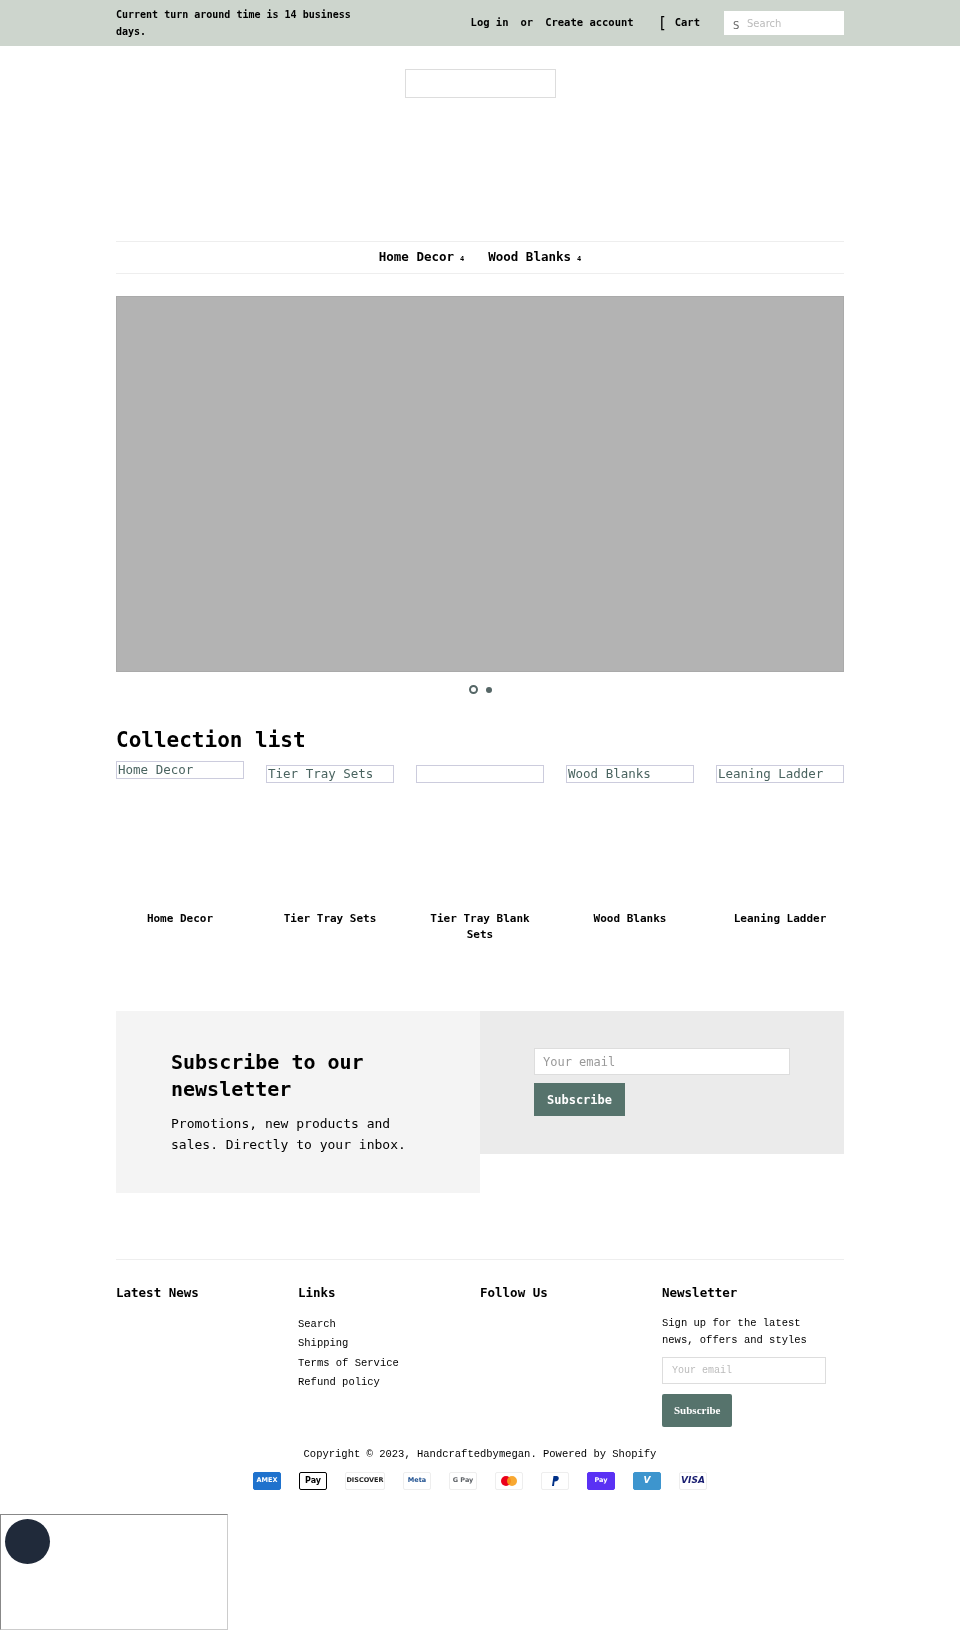 Image resolution: width=960 pixels, height=1637 pixels. Describe the element at coordinates (180, 919) in the screenshot. I see `collection-link: Home Decor` at that location.